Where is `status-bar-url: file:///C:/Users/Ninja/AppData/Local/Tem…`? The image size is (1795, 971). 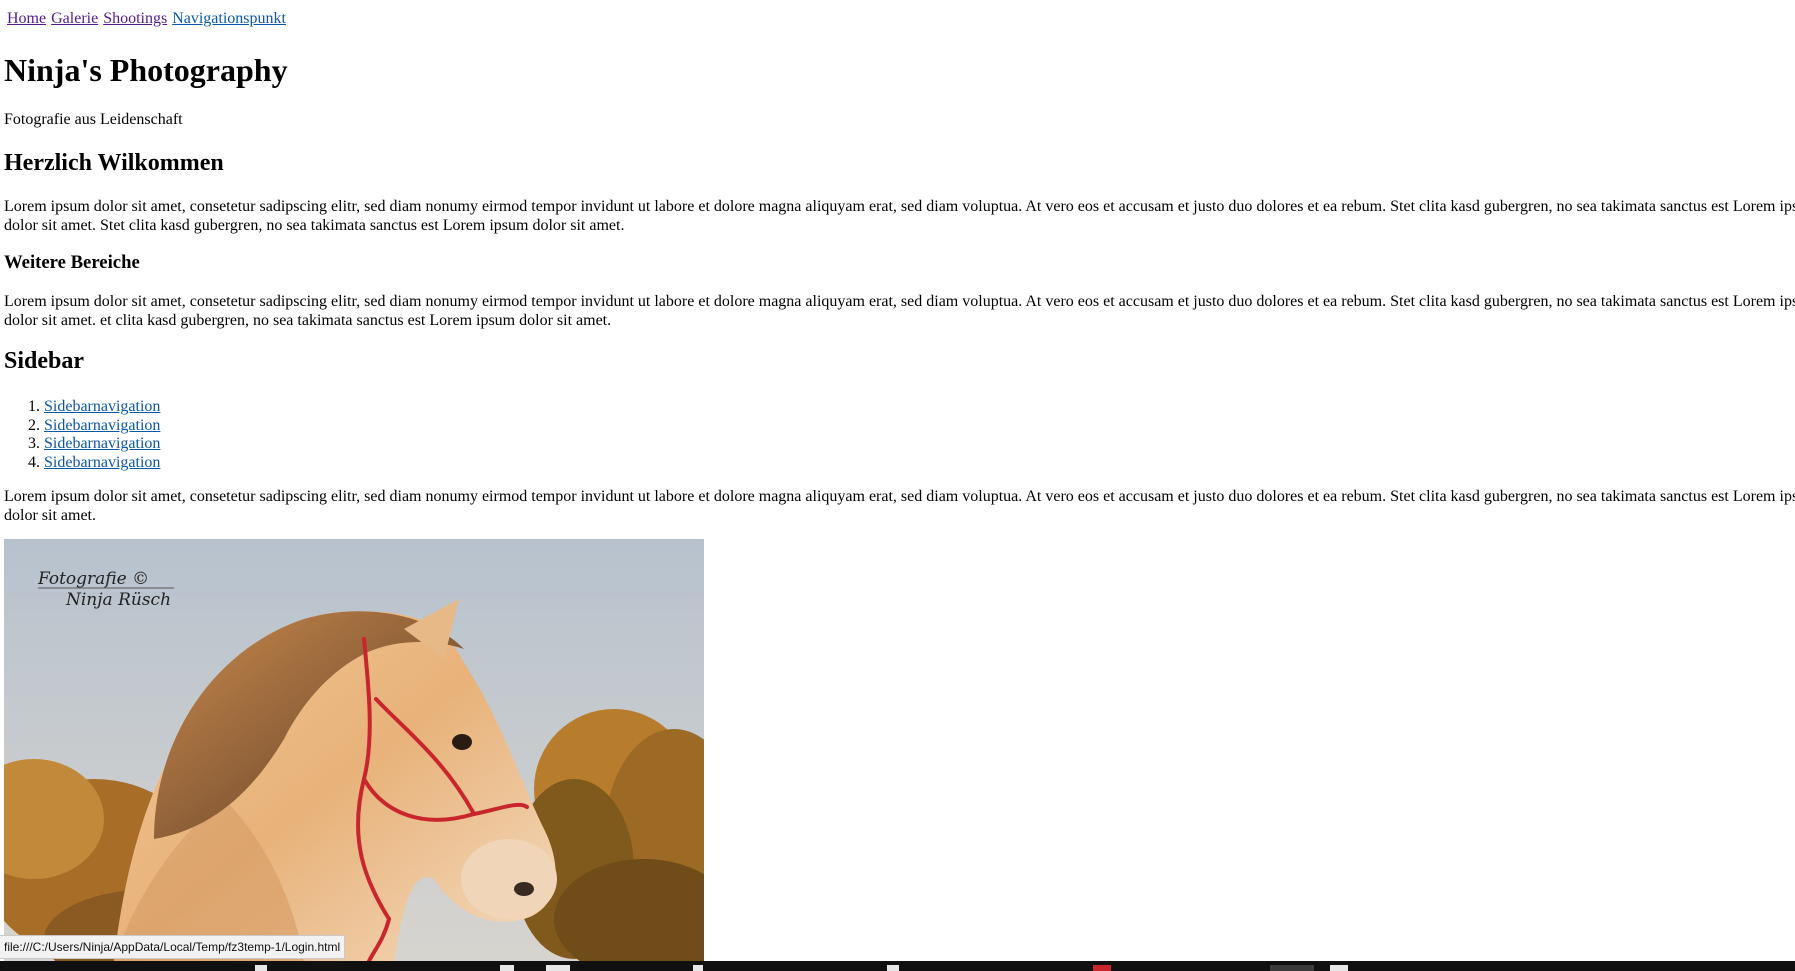 status-bar-url: file:///C:/Users/Ninja/AppData/Local/Tem… is located at coordinates (173, 947).